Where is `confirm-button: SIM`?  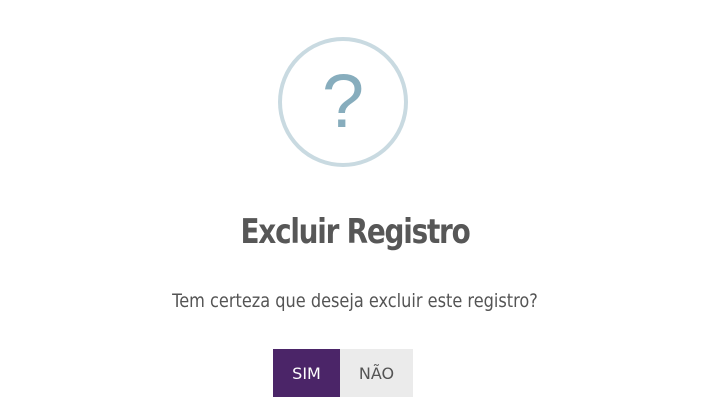 confirm-button: SIM is located at coordinates (306, 373).